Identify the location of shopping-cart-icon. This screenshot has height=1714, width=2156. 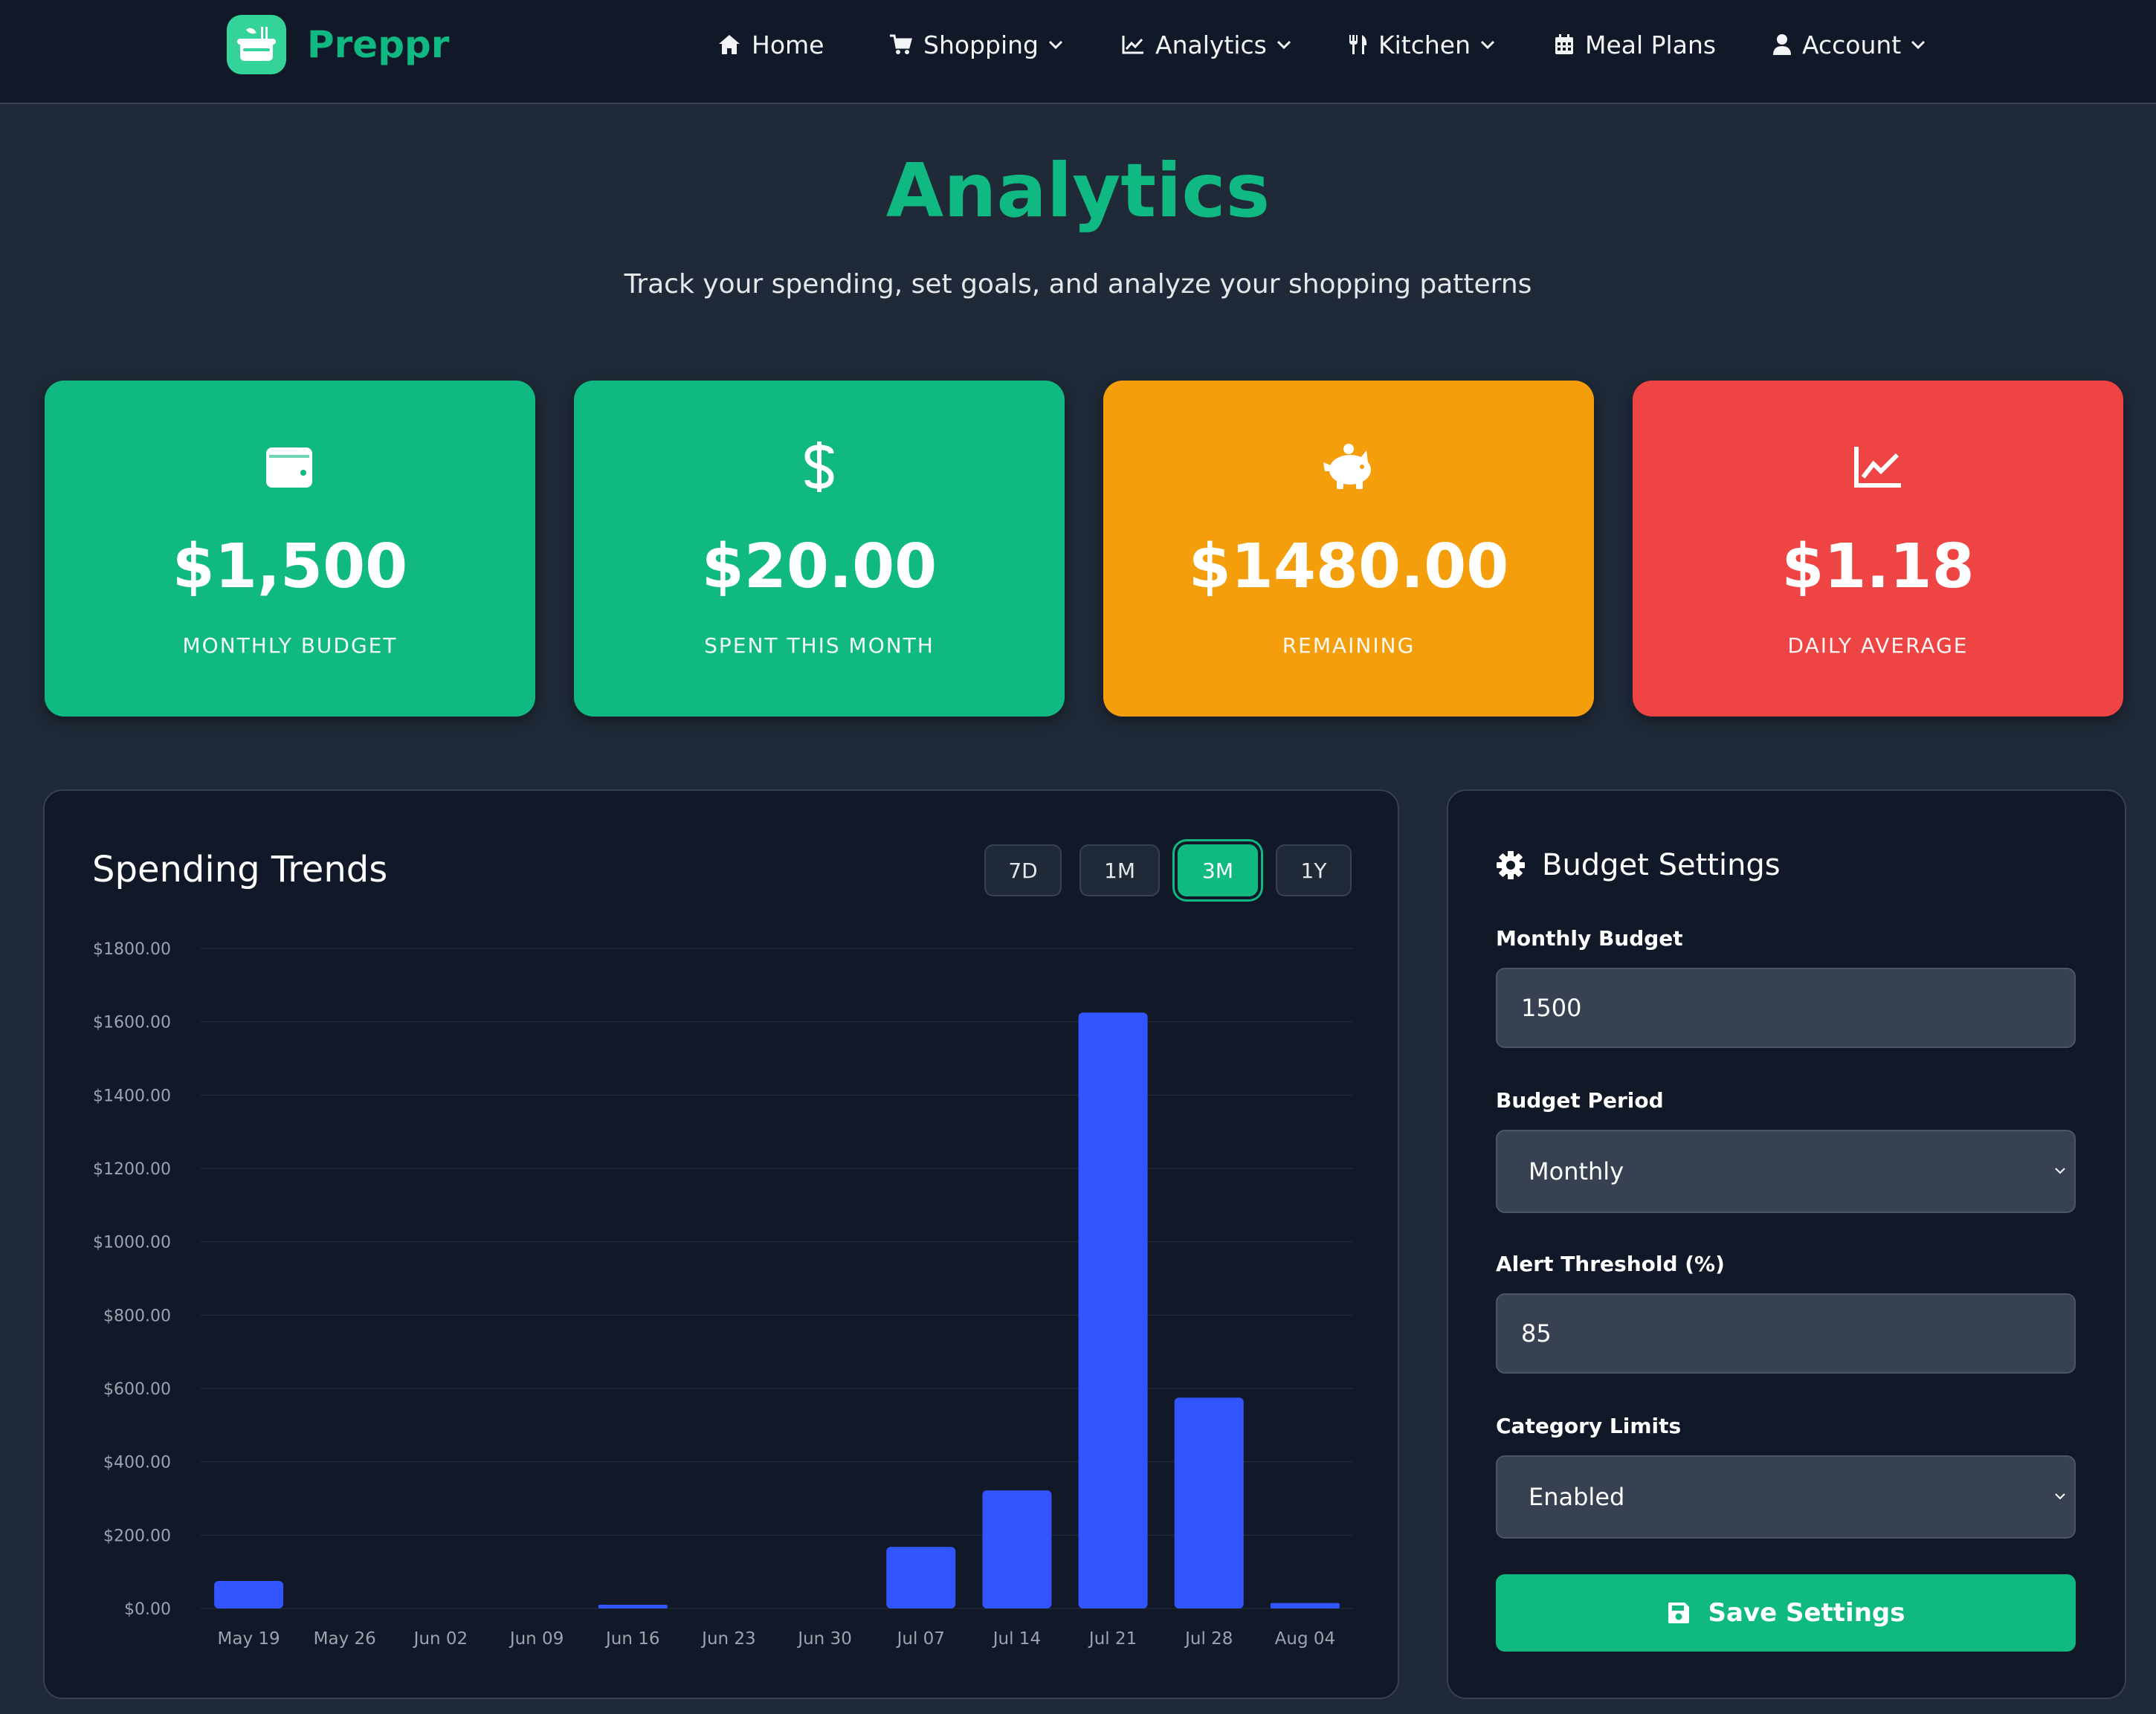
(901, 44).